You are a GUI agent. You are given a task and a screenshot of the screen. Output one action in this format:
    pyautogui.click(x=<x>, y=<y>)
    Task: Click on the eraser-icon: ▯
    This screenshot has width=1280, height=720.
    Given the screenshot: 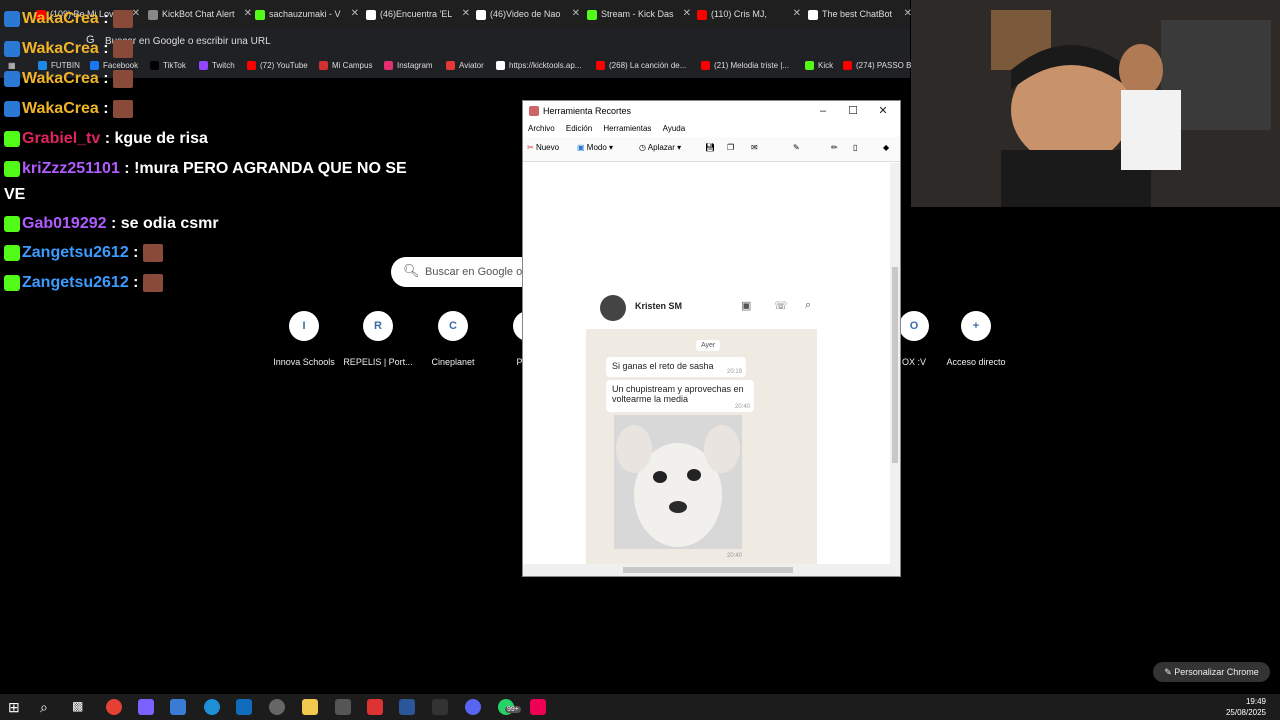 What is the action you would take?
    pyautogui.click(x=855, y=147)
    